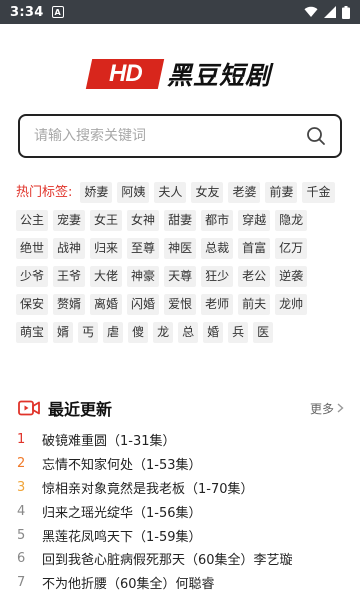 Image resolution: width=360 pixels, height=600 pixels. Describe the element at coordinates (180, 12) in the screenshot. I see `status-bar: 3:34 A` at that location.